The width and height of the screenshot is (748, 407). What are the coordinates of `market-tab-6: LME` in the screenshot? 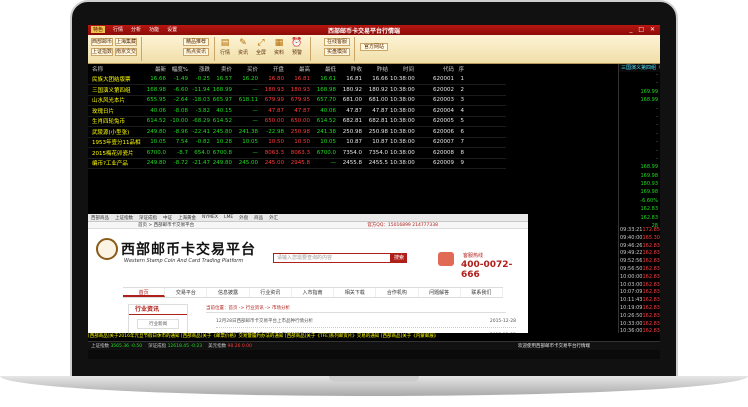 It's located at (228, 217).